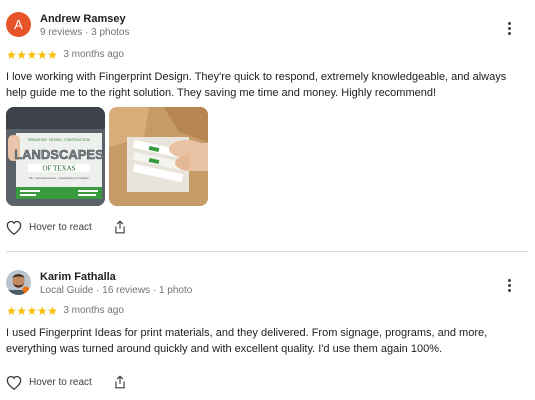 The height and width of the screenshot is (400, 535). Describe the element at coordinates (58, 169) in the screenshot. I see `photo-sub: OF TEXAS` at that location.